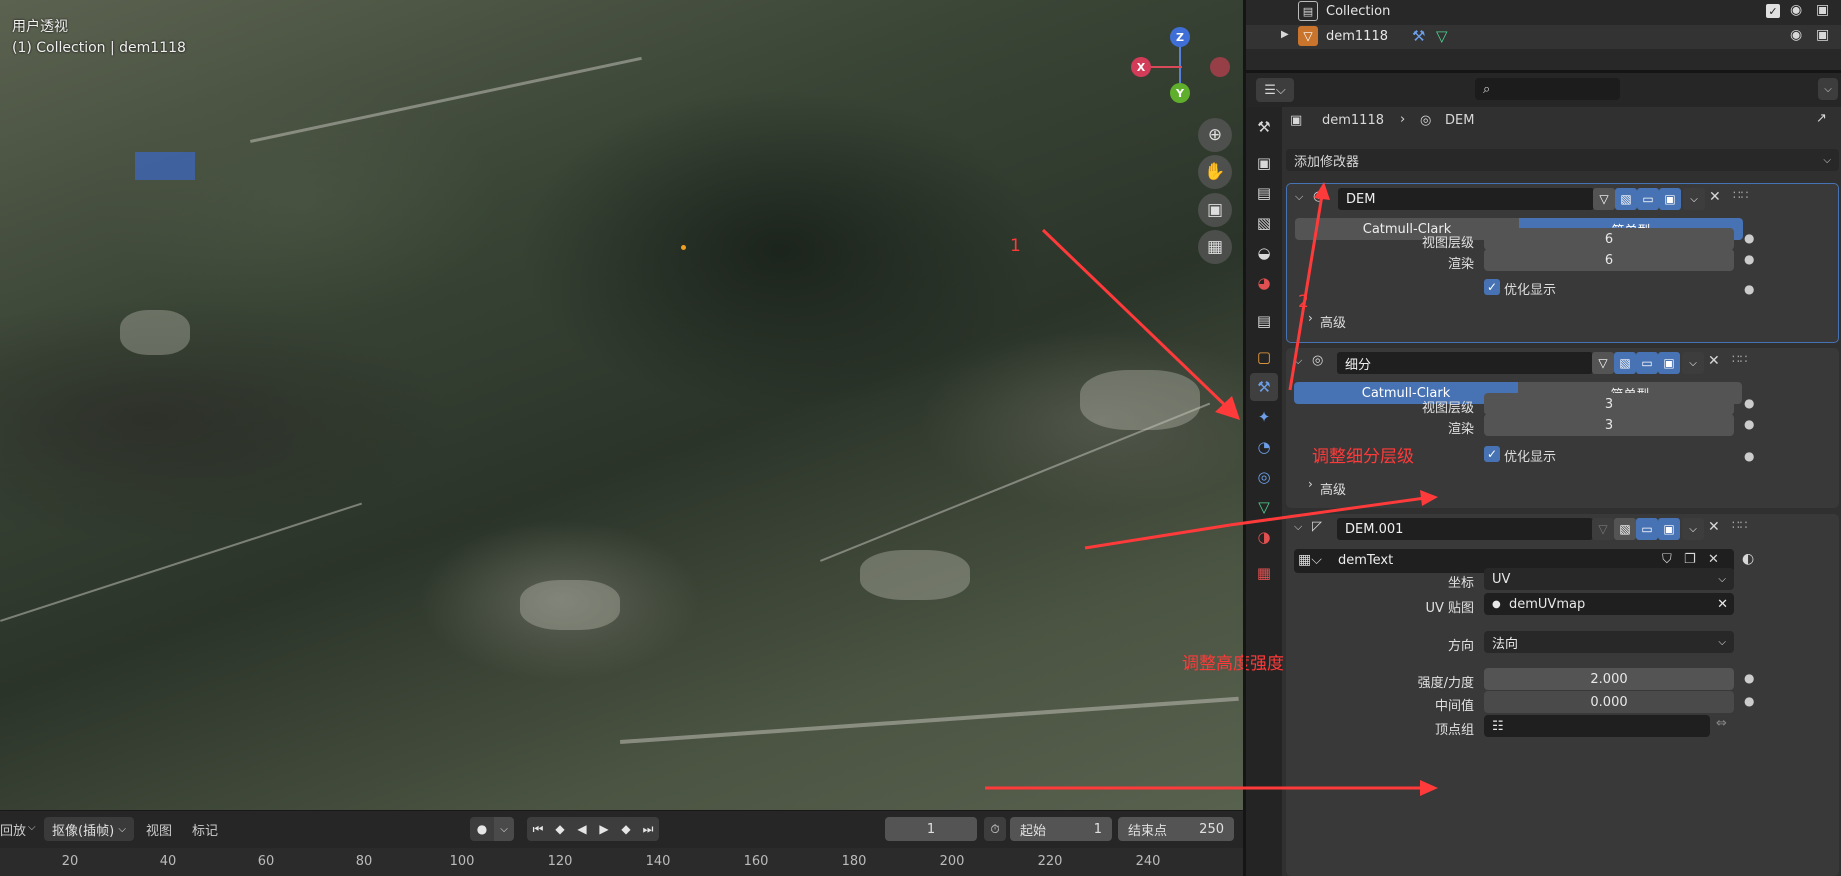  I want to click on add-modifier-dropdown: 添加修改器 ⌵, so click(1562, 160).